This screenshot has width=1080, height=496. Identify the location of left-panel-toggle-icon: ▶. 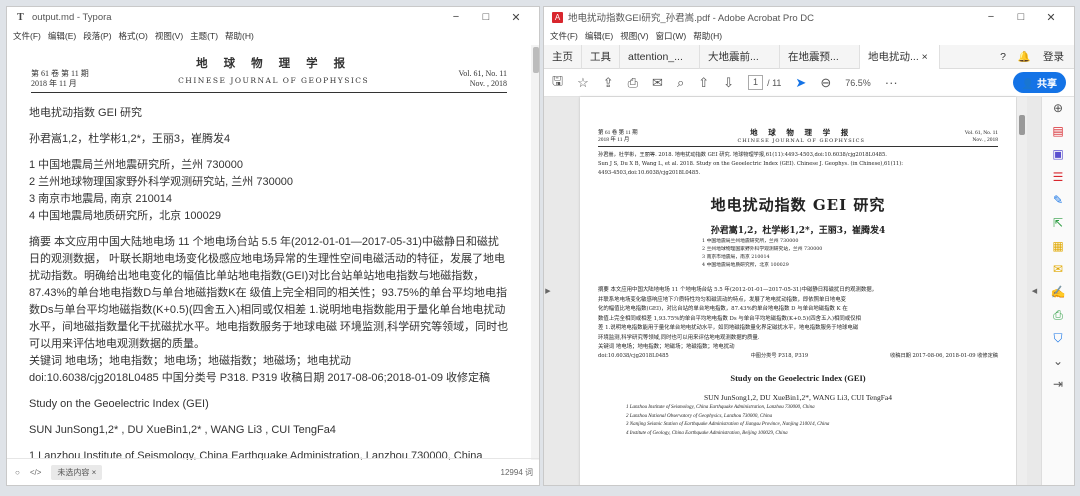
(548, 291).